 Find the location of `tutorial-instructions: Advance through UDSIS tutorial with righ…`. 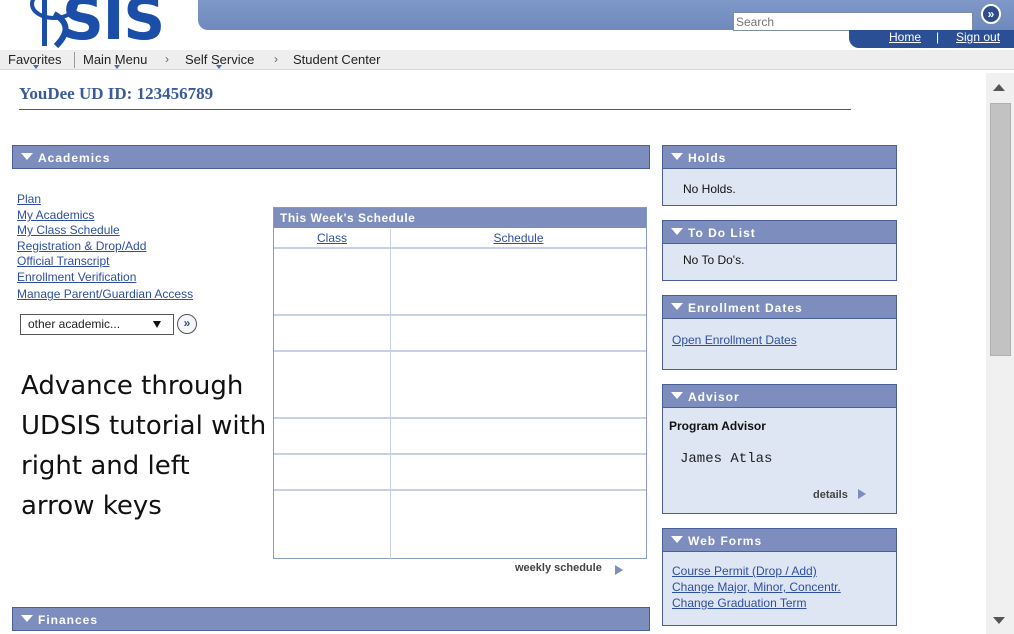

tutorial-instructions: Advance through UDSIS tutorial with righ… is located at coordinates (144, 446).